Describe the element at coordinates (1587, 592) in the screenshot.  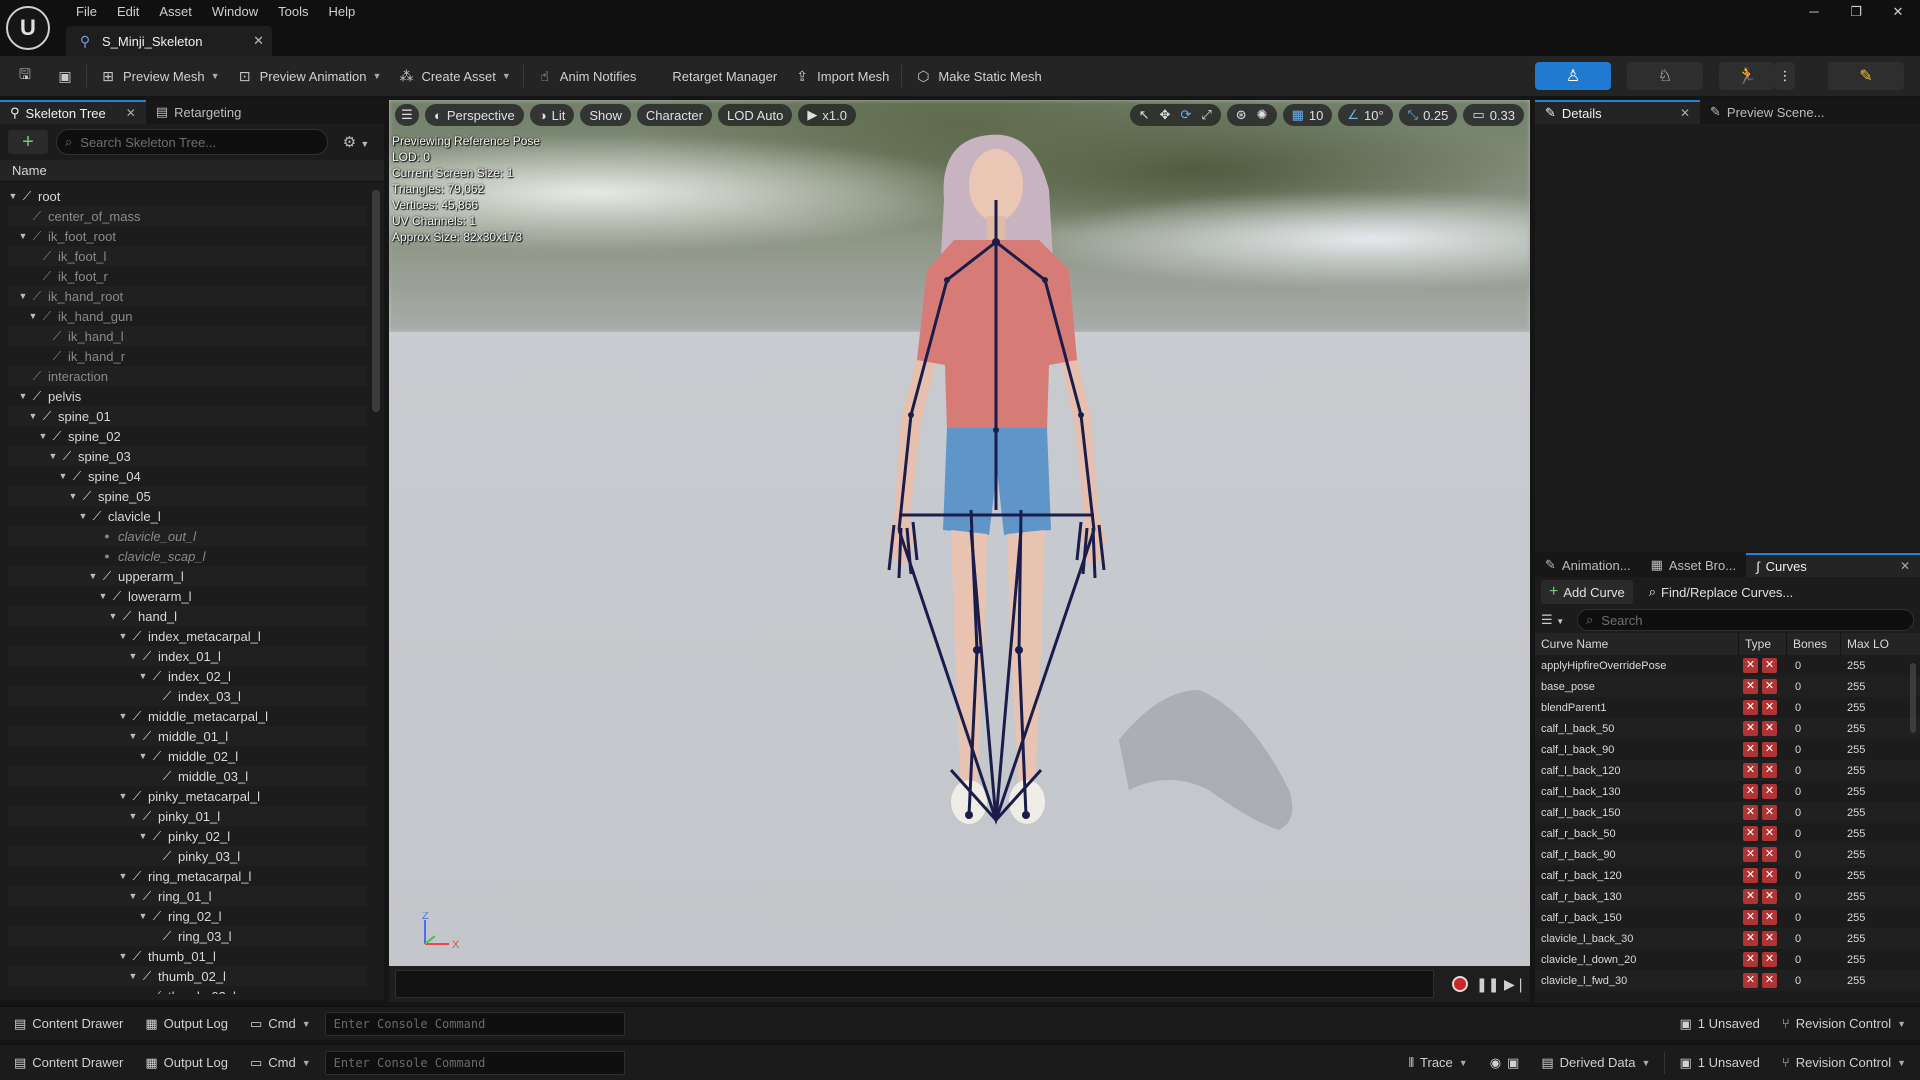
I see `add-curve-button: + Add Curve` at that location.